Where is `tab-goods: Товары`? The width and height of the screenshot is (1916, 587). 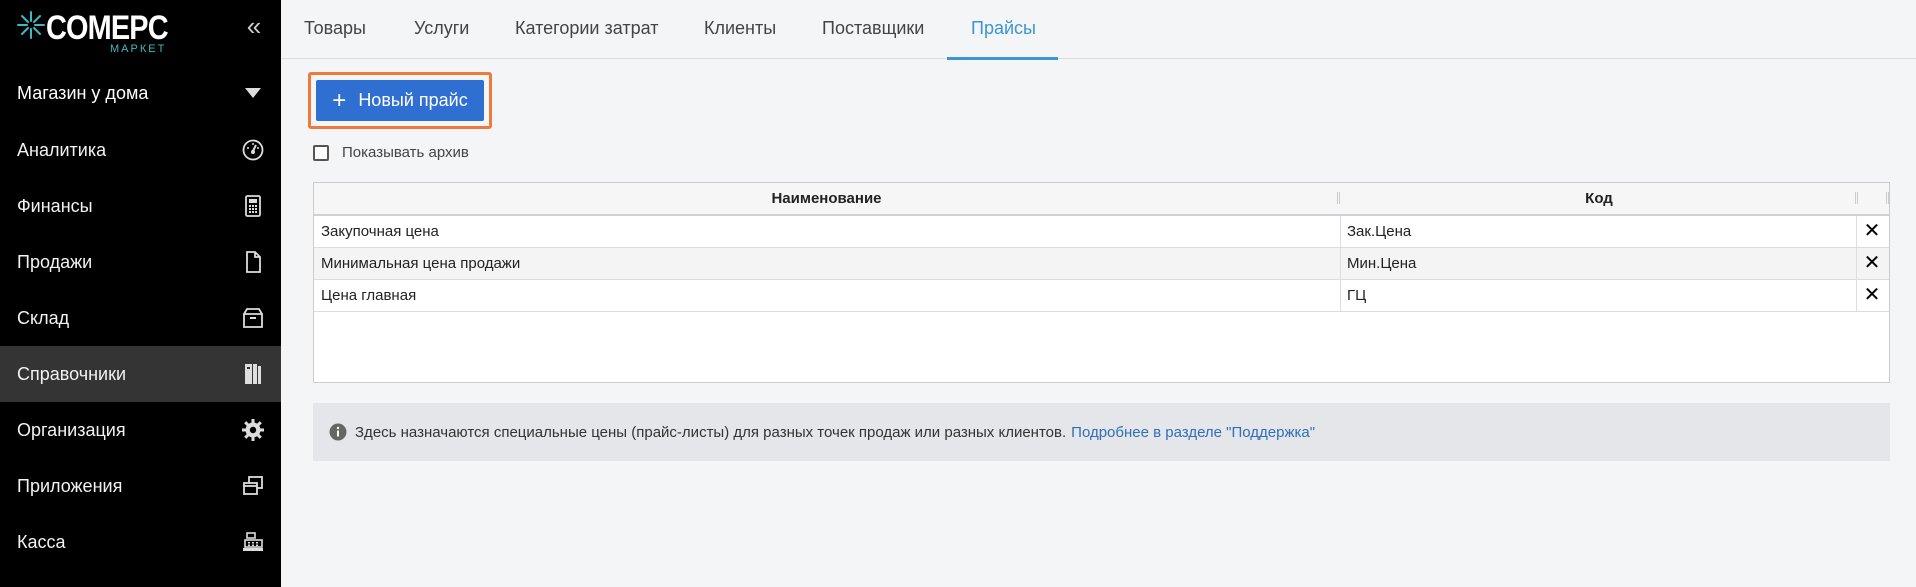
tab-goods: Товары is located at coordinates (335, 29).